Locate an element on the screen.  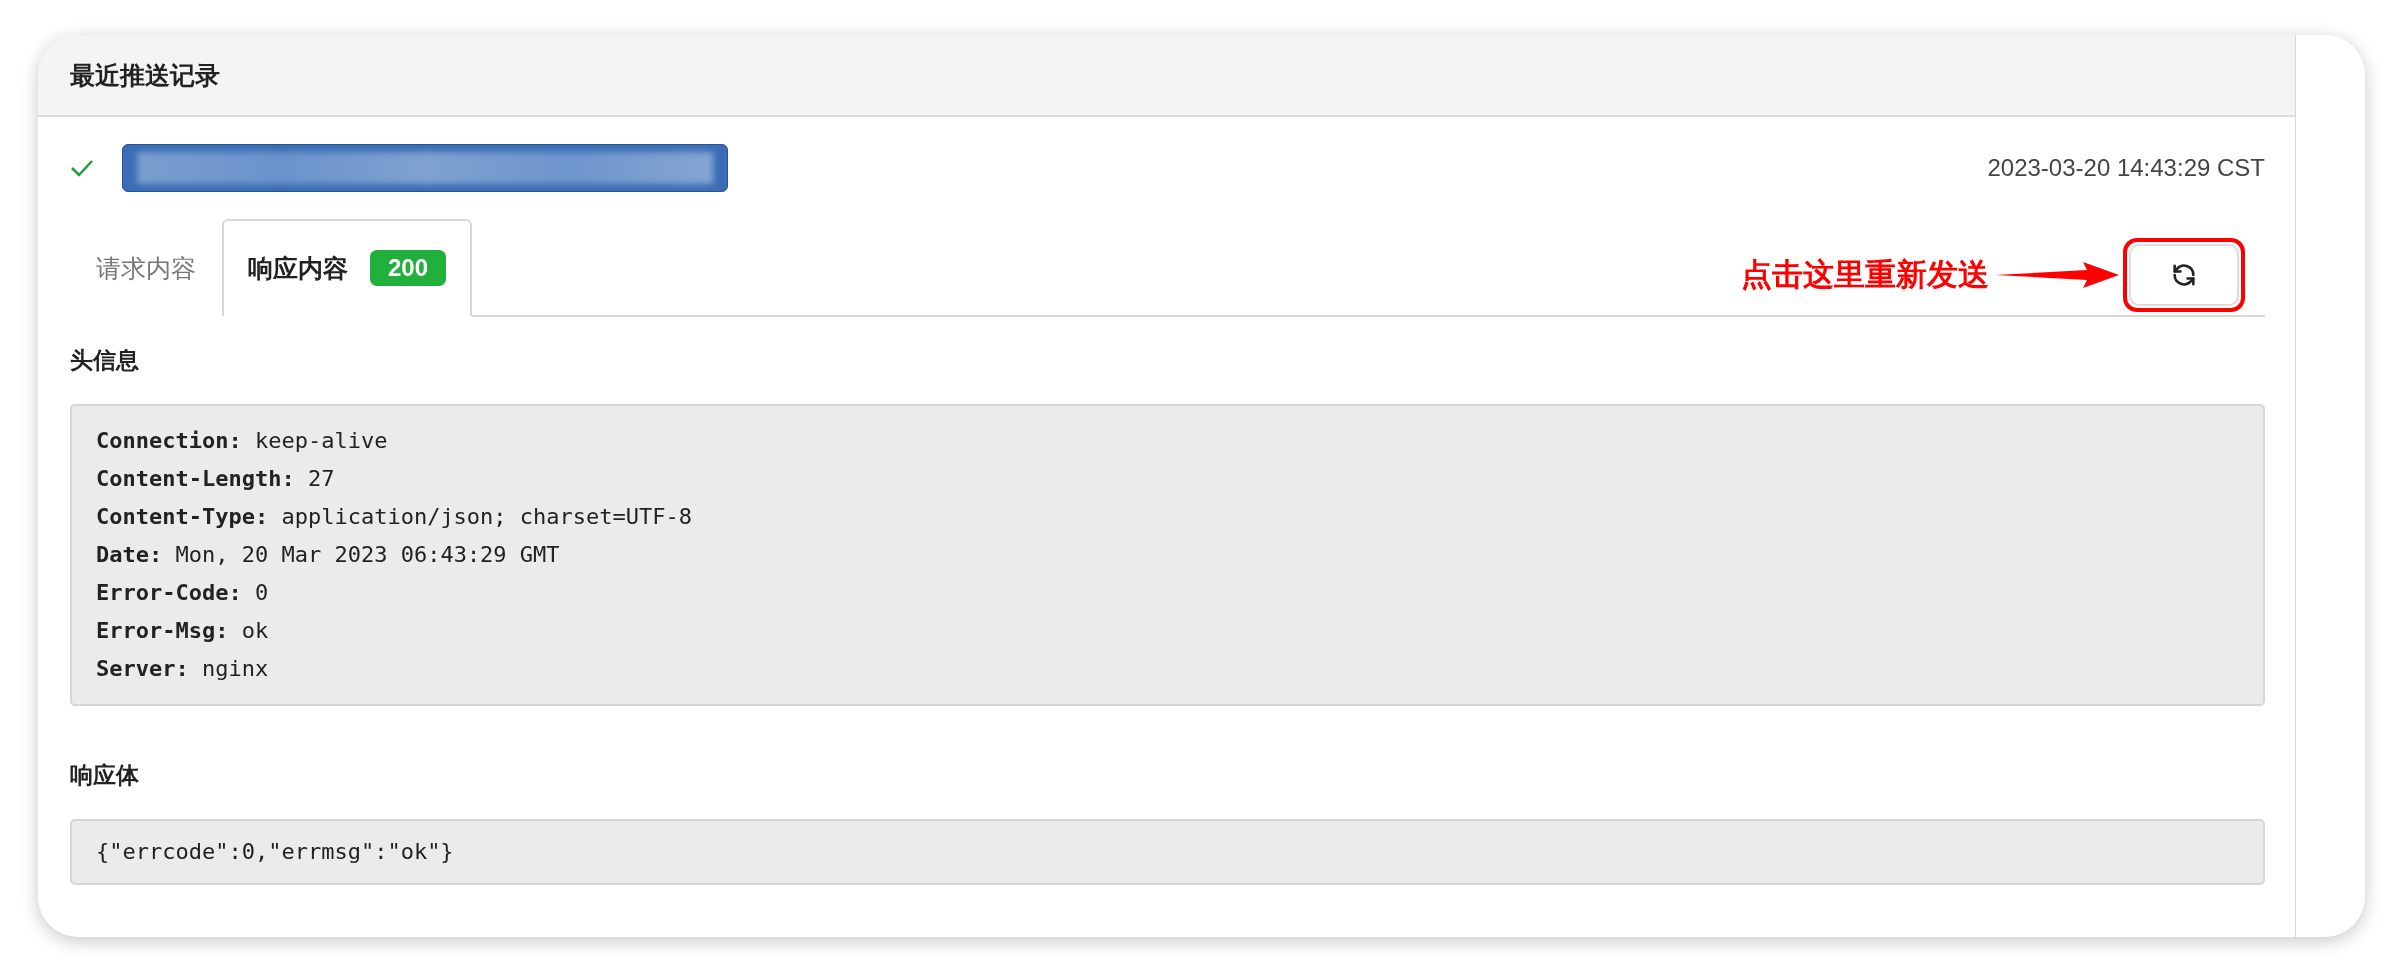
timestamp: 2023-03-20 14:43:29 CST is located at coordinates (2126, 168).